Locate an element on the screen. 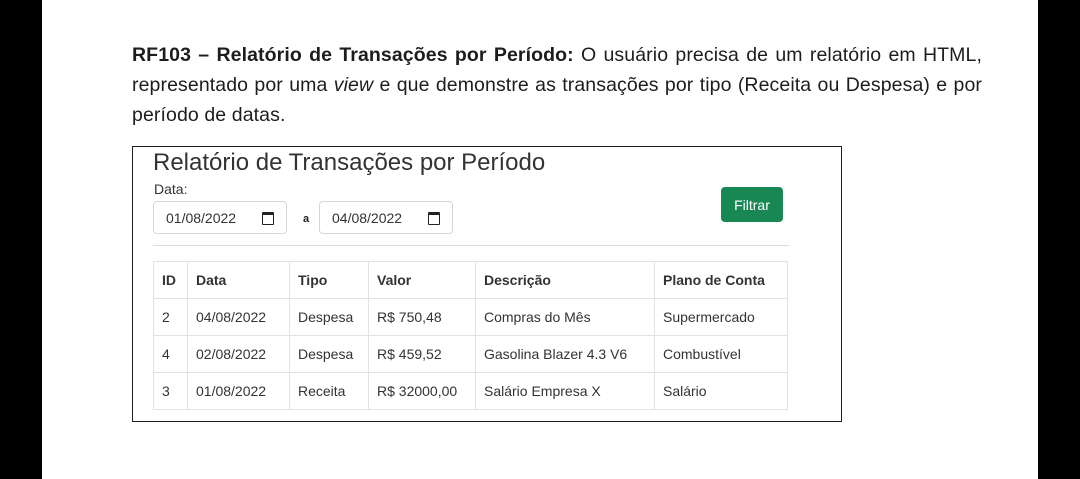 Image resolution: width=1080 pixels, height=479 pixels. report-title: Relatório de Transações por Período is located at coordinates (349, 162).